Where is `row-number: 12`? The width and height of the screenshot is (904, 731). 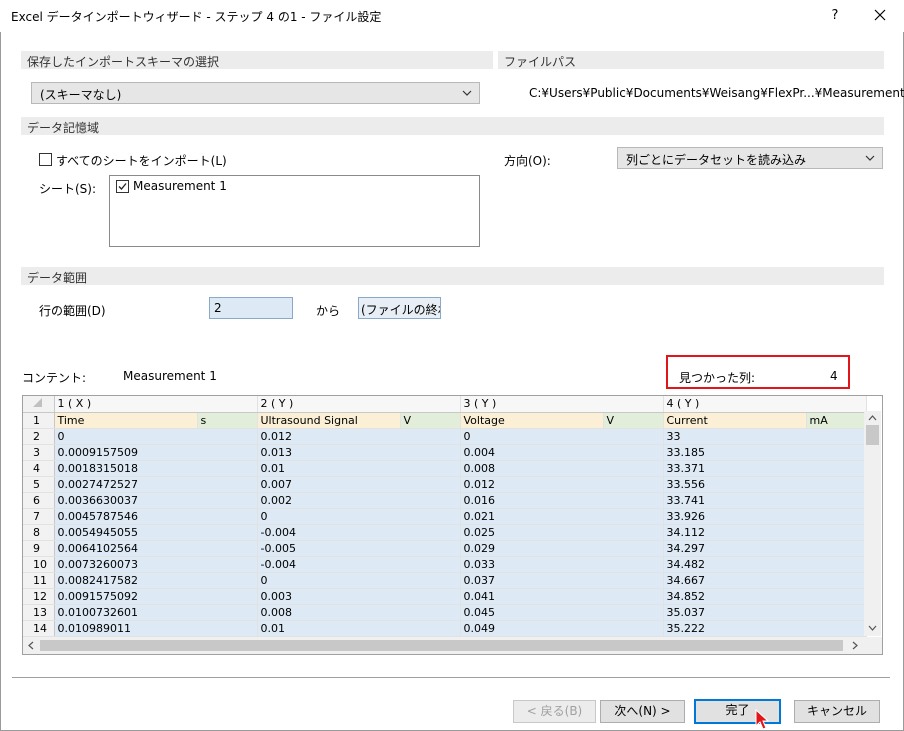
row-number: 12 is located at coordinates (39, 596).